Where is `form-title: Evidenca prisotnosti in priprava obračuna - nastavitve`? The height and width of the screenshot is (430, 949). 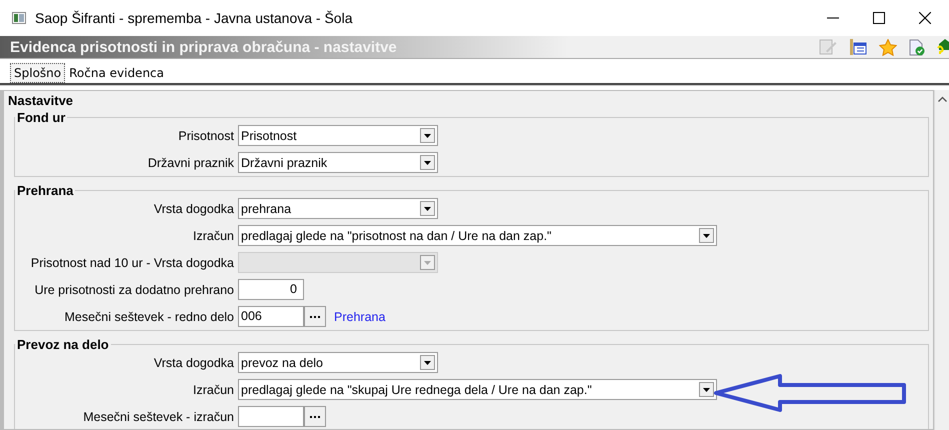
form-title: Evidenca prisotnosti in priprava obračuna - nastavitve is located at coordinates (203, 47).